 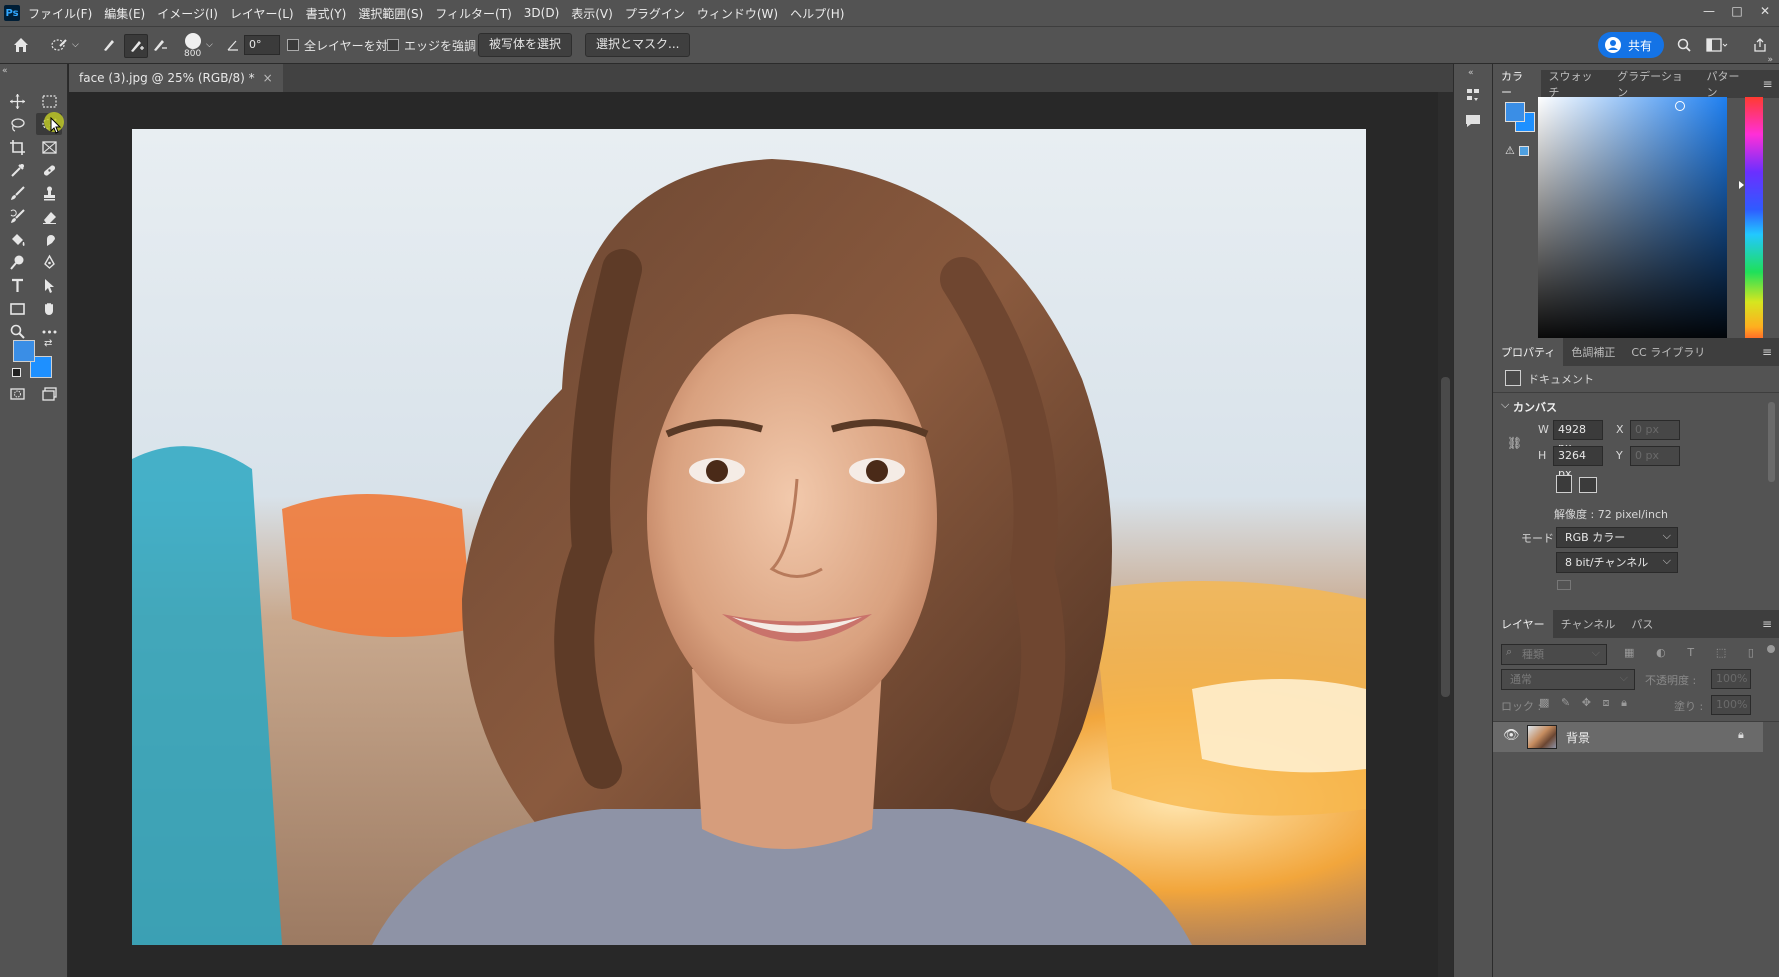 What do you see at coordinates (17, 308) in the screenshot?
I see `rectangle-tool` at bounding box center [17, 308].